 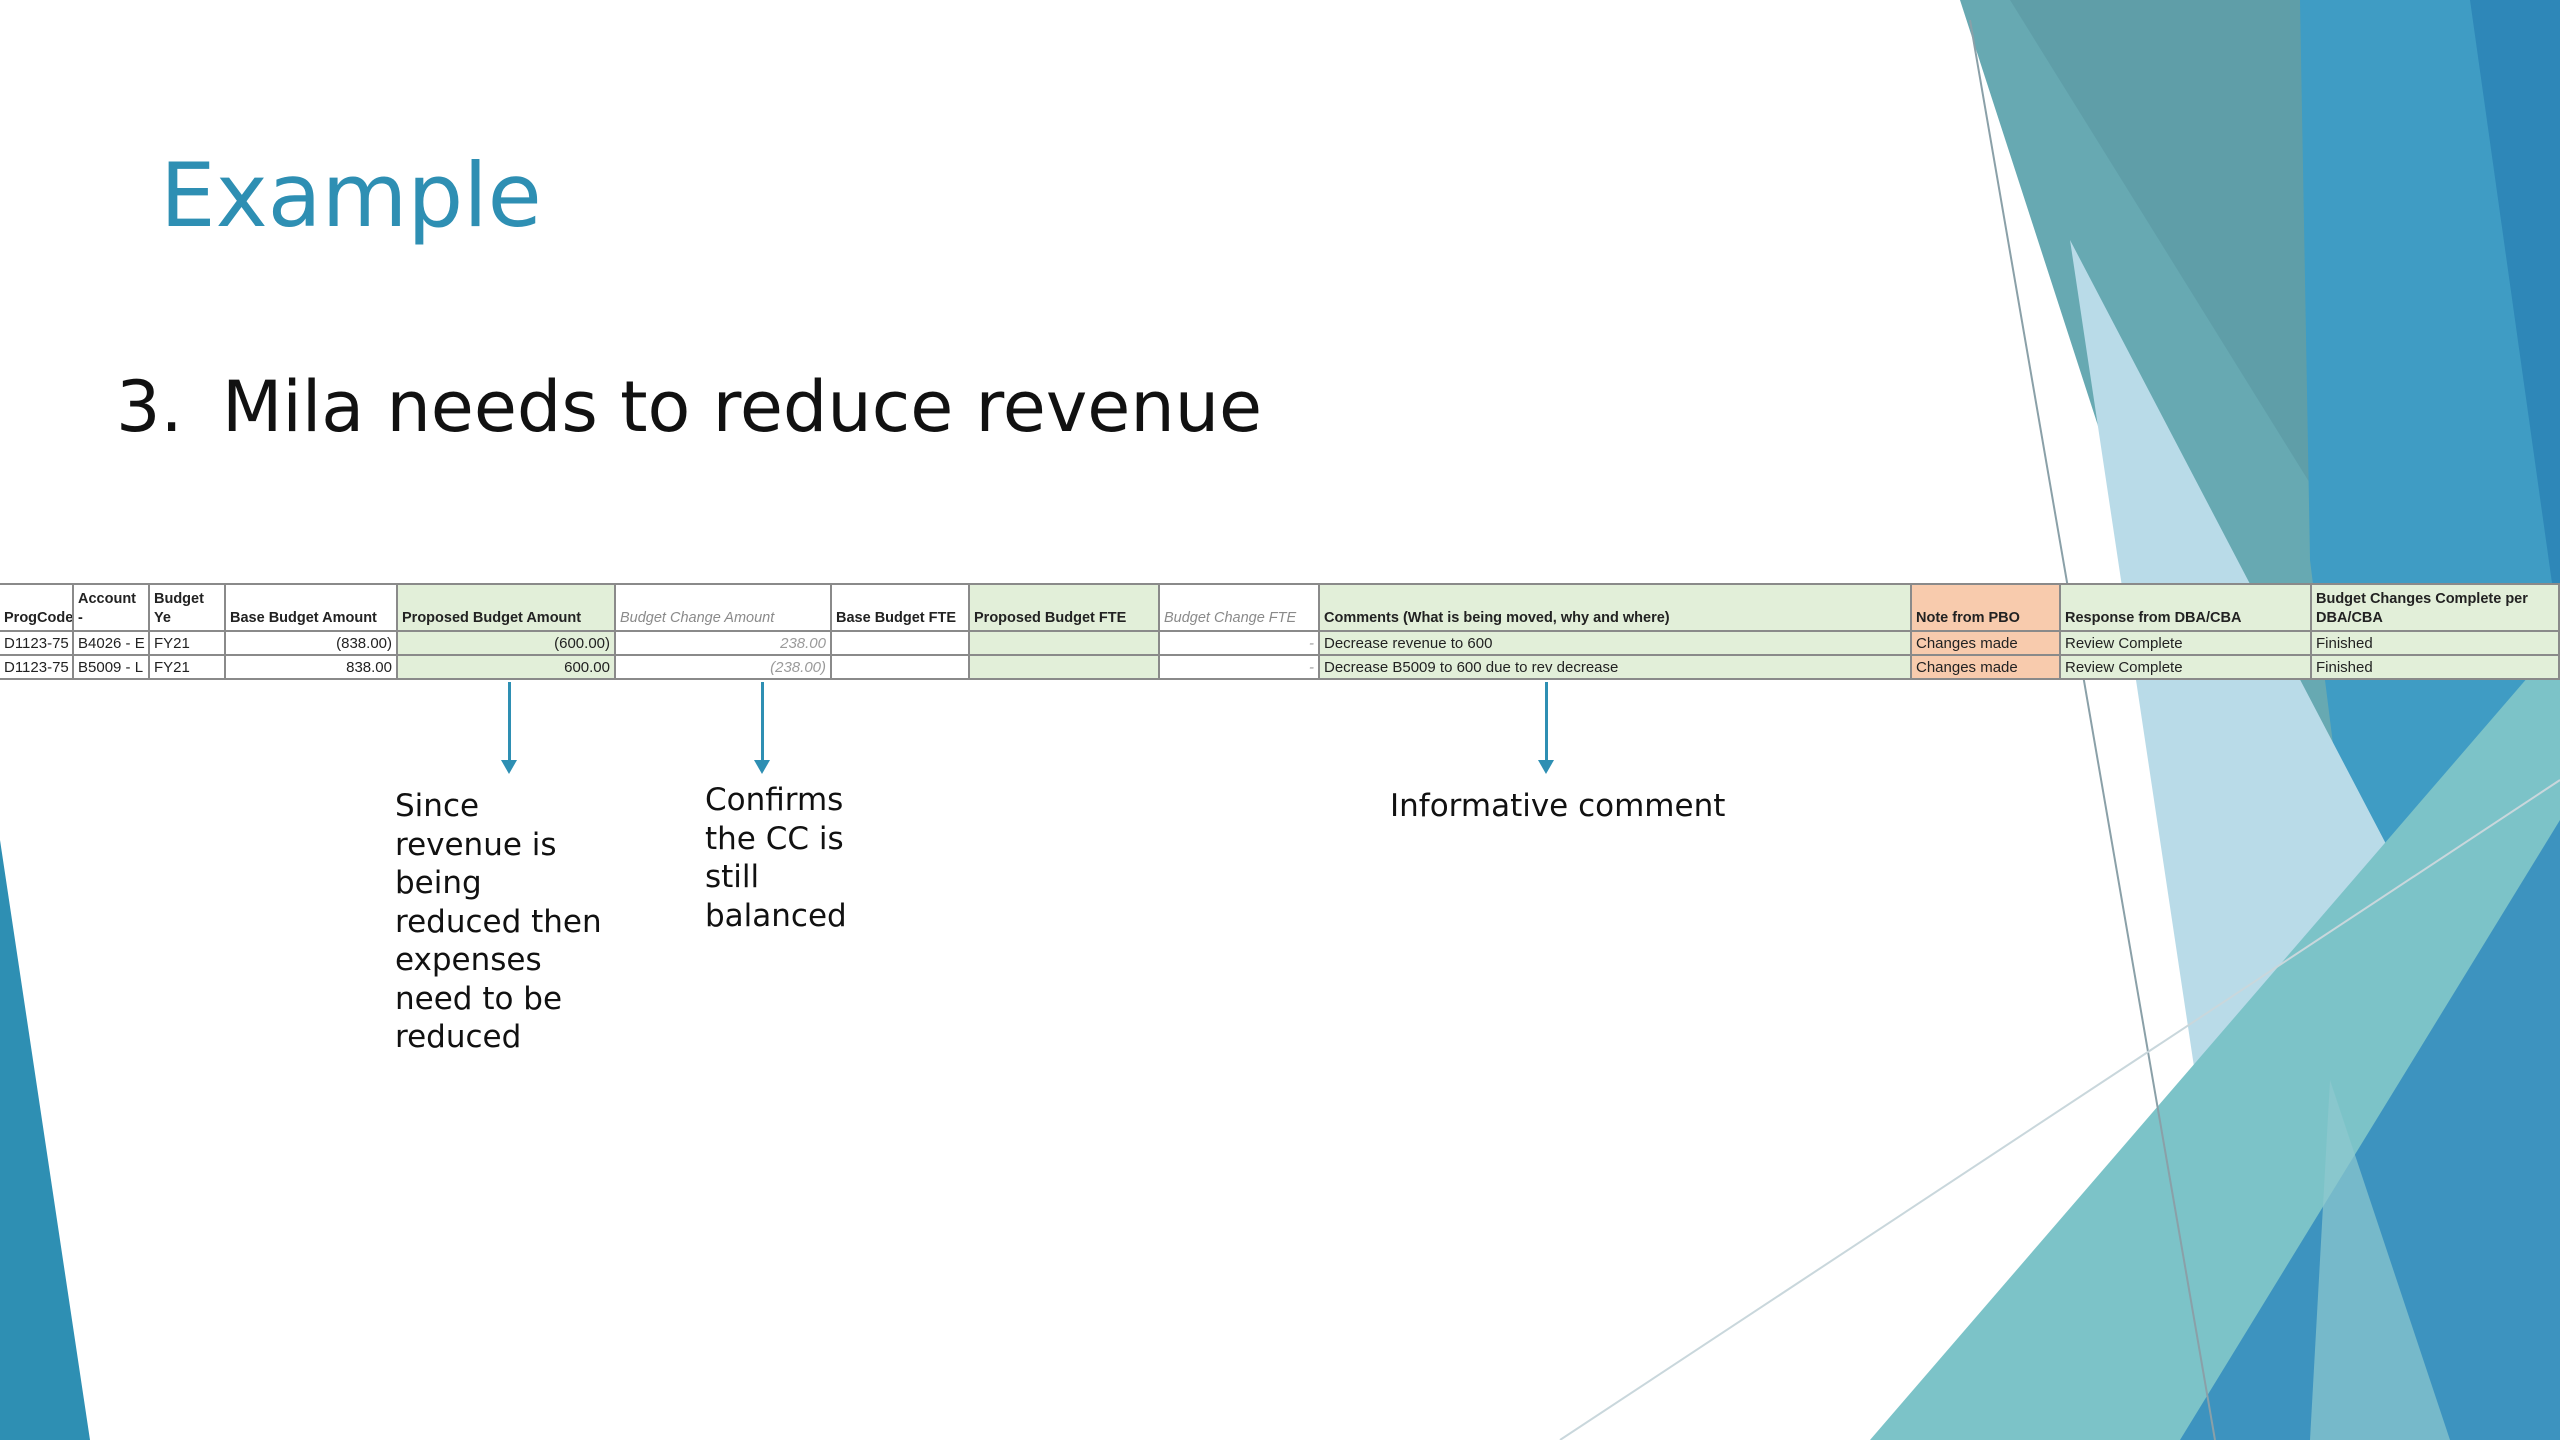 I want to click on note-line: revenue is, so click(x=476, y=844).